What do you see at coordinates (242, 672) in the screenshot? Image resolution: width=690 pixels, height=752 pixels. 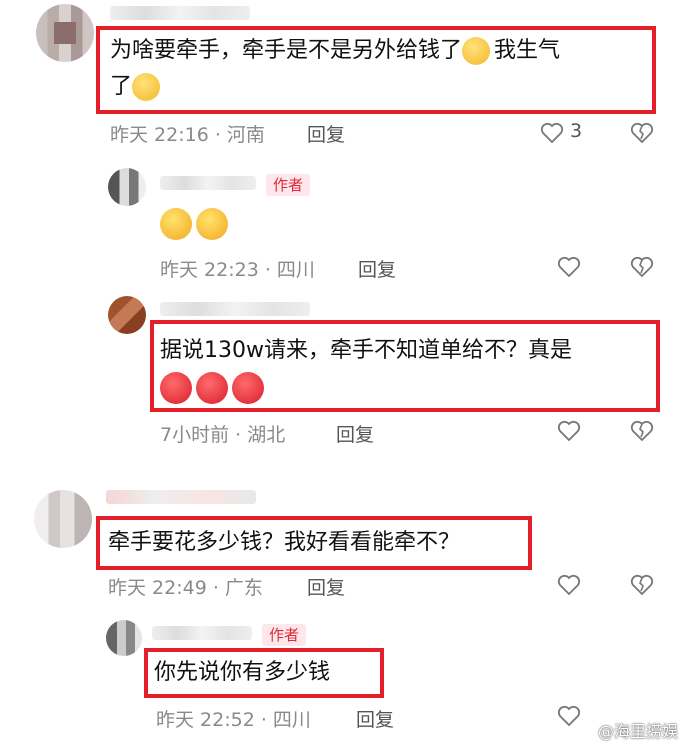 I see `comment-text: 你先说你有多少钱` at bounding box center [242, 672].